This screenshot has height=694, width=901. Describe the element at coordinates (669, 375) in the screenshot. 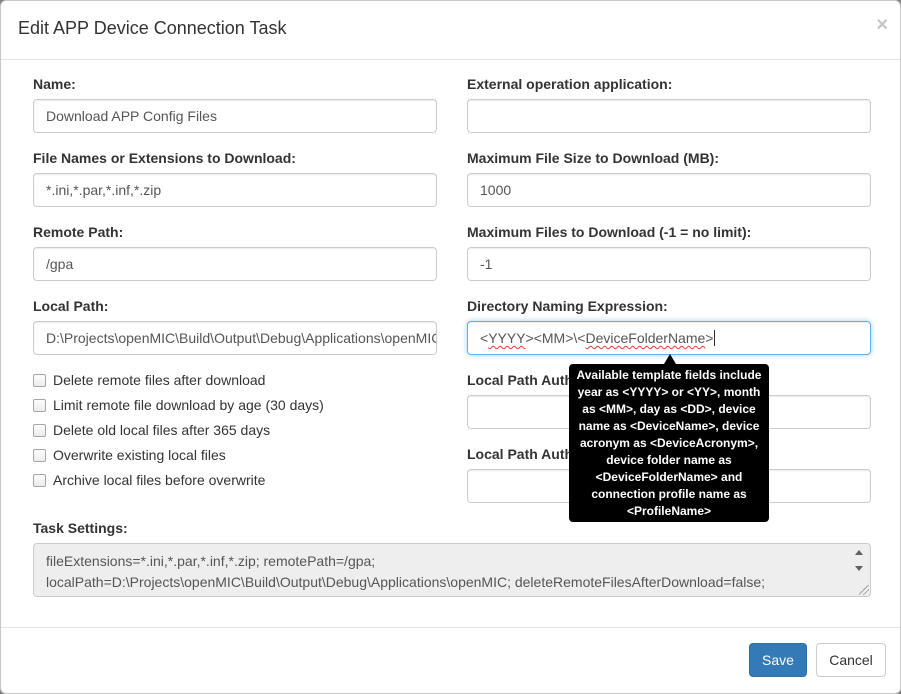

I see `tooltip-line: Available template fields include` at that location.